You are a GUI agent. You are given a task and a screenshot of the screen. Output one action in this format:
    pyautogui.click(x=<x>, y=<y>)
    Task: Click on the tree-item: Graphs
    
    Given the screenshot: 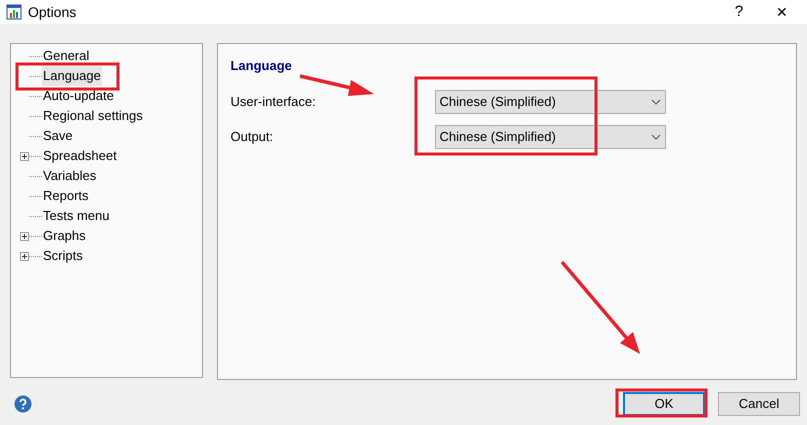 What is the action you would take?
    pyautogui.click(x=64, y=236)
    